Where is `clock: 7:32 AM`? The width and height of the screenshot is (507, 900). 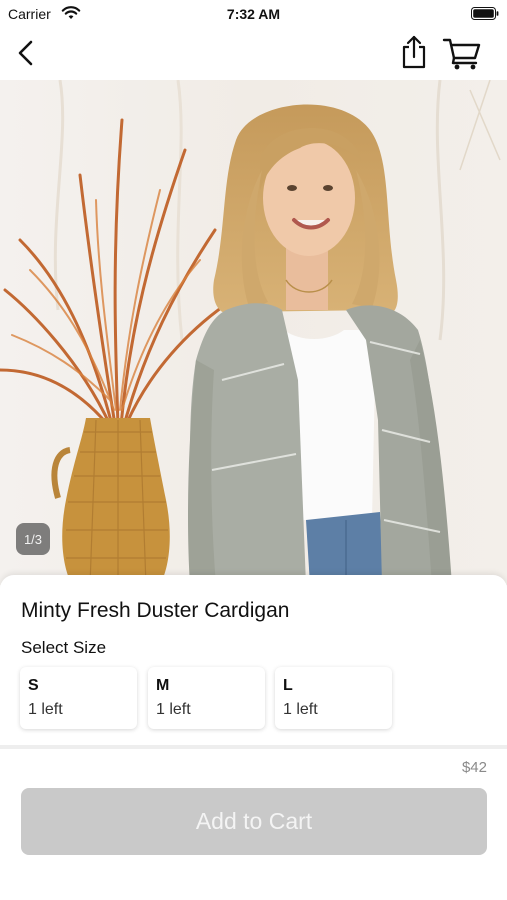
clock: 7:32 AM is located at coordinates (253, 14).